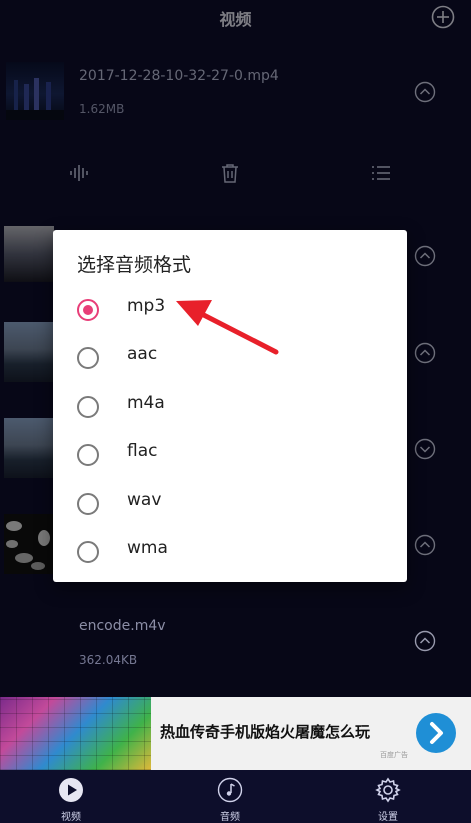  Describe the element at coordinates (71, 790) in the screenshot. I see `play-circle-icon` at that location.